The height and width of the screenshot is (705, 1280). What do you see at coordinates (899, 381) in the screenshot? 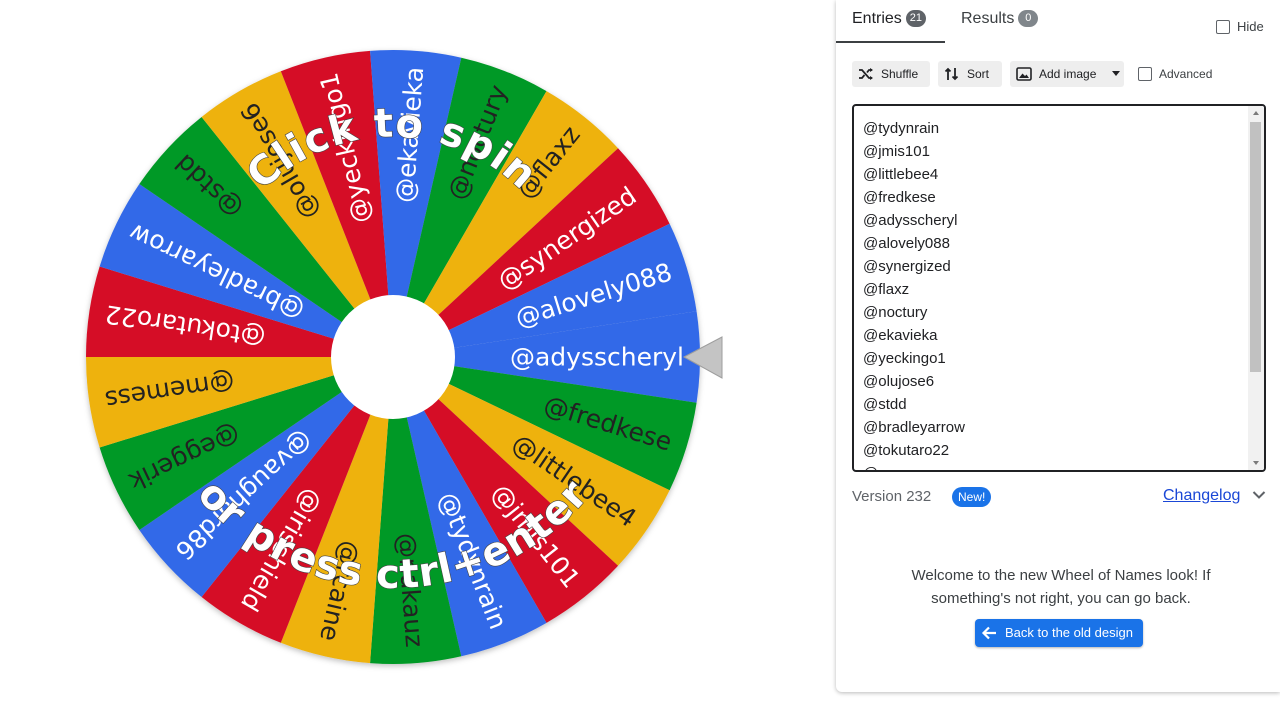
I see `entry-line: @olujose6` at bounding box center [899, 381].